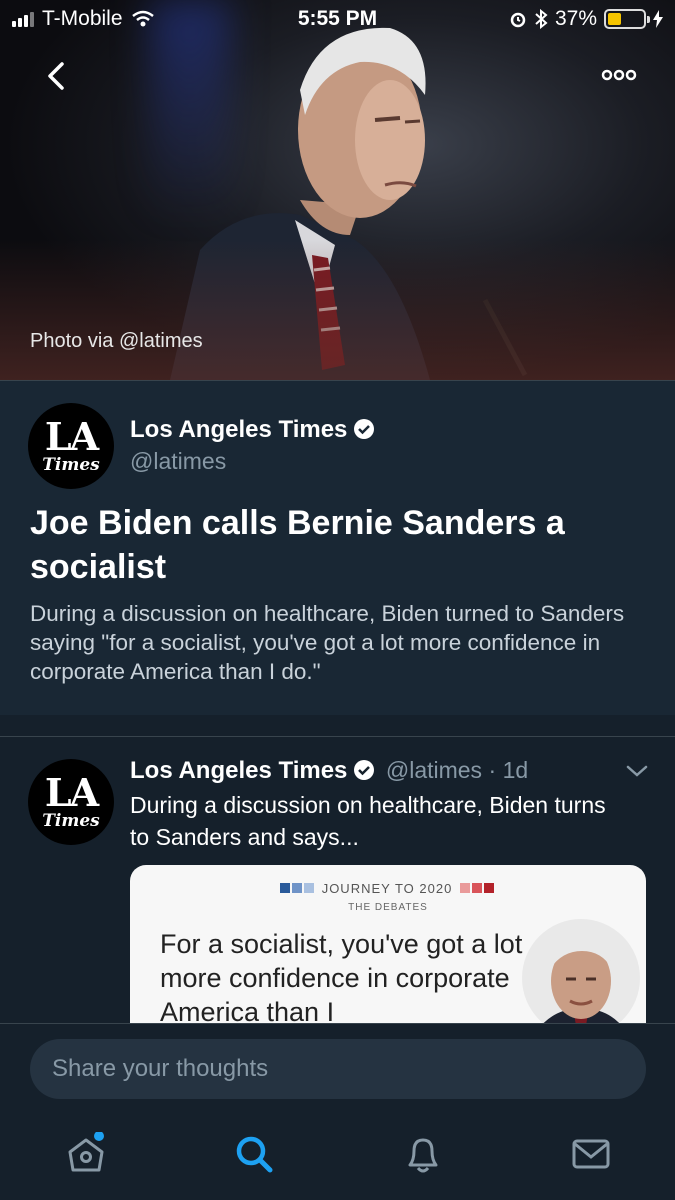 The image size is (675, 1200). I want to click on story-account-name: Los Angeles Times, so click(252, 430).